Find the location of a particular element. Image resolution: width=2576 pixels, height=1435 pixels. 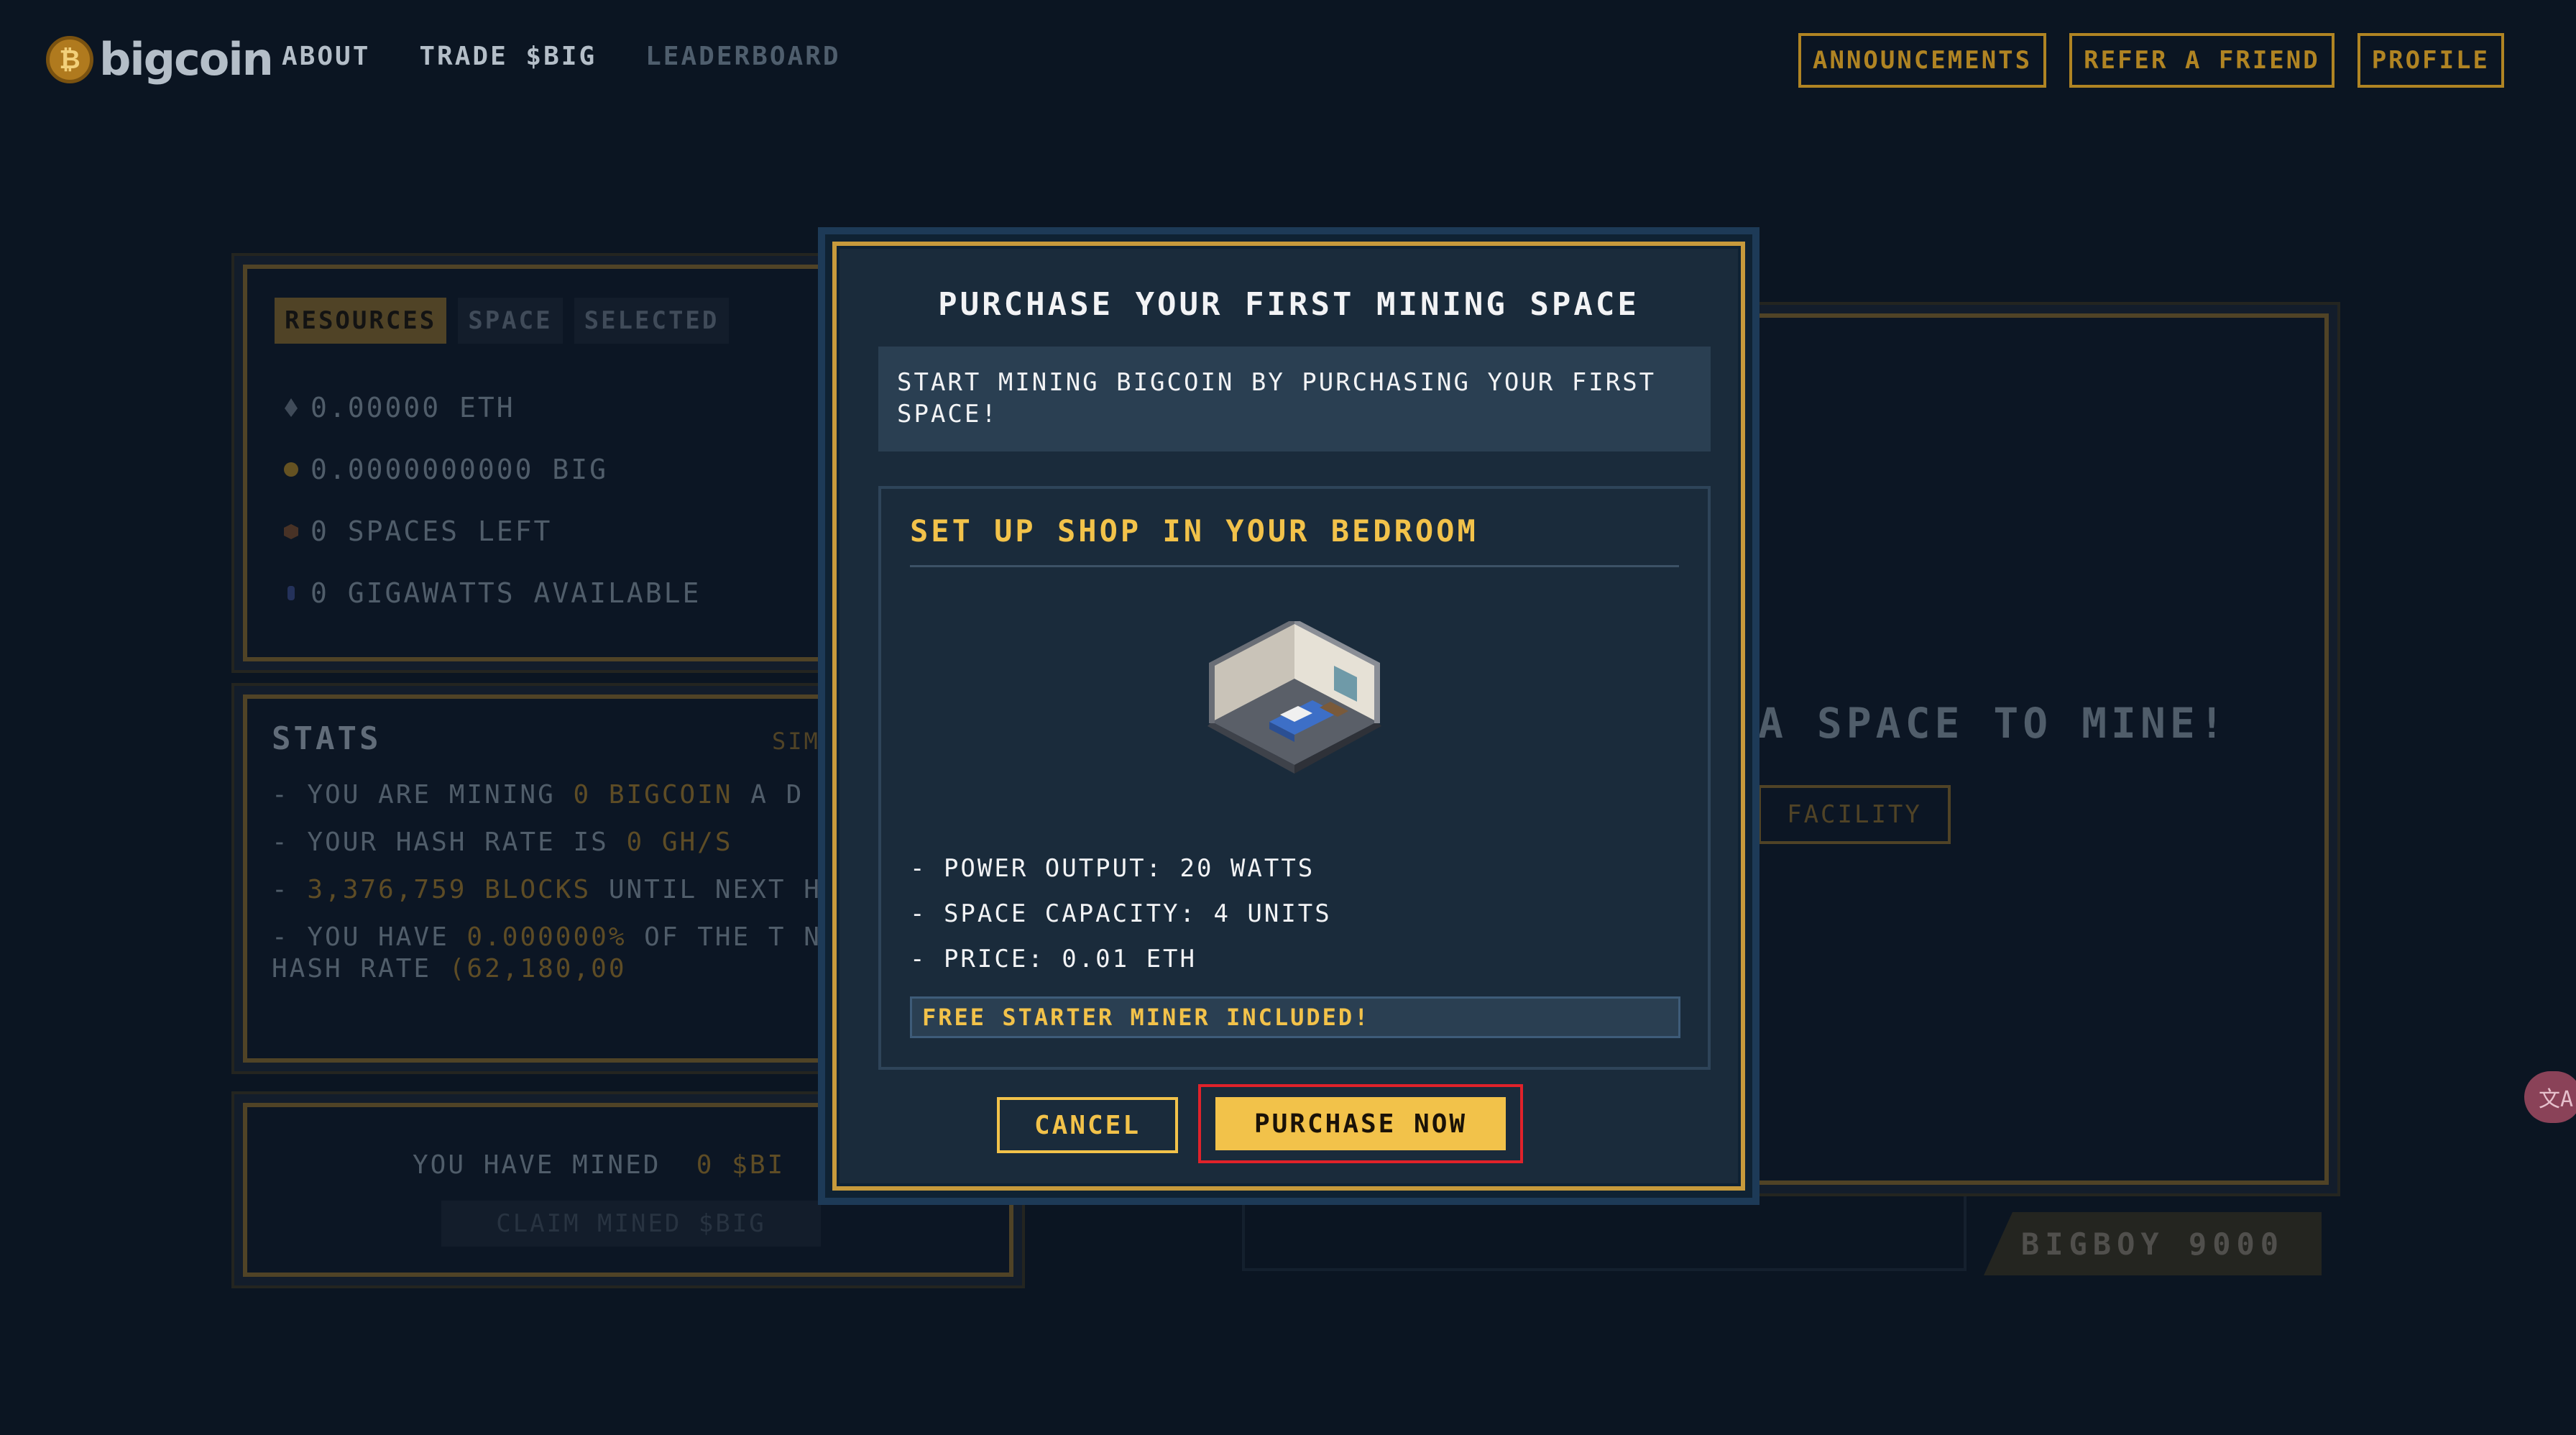

resource-power-text: 0 GIGAWATTS AVAILABLE is located at coordinates (506, 593).